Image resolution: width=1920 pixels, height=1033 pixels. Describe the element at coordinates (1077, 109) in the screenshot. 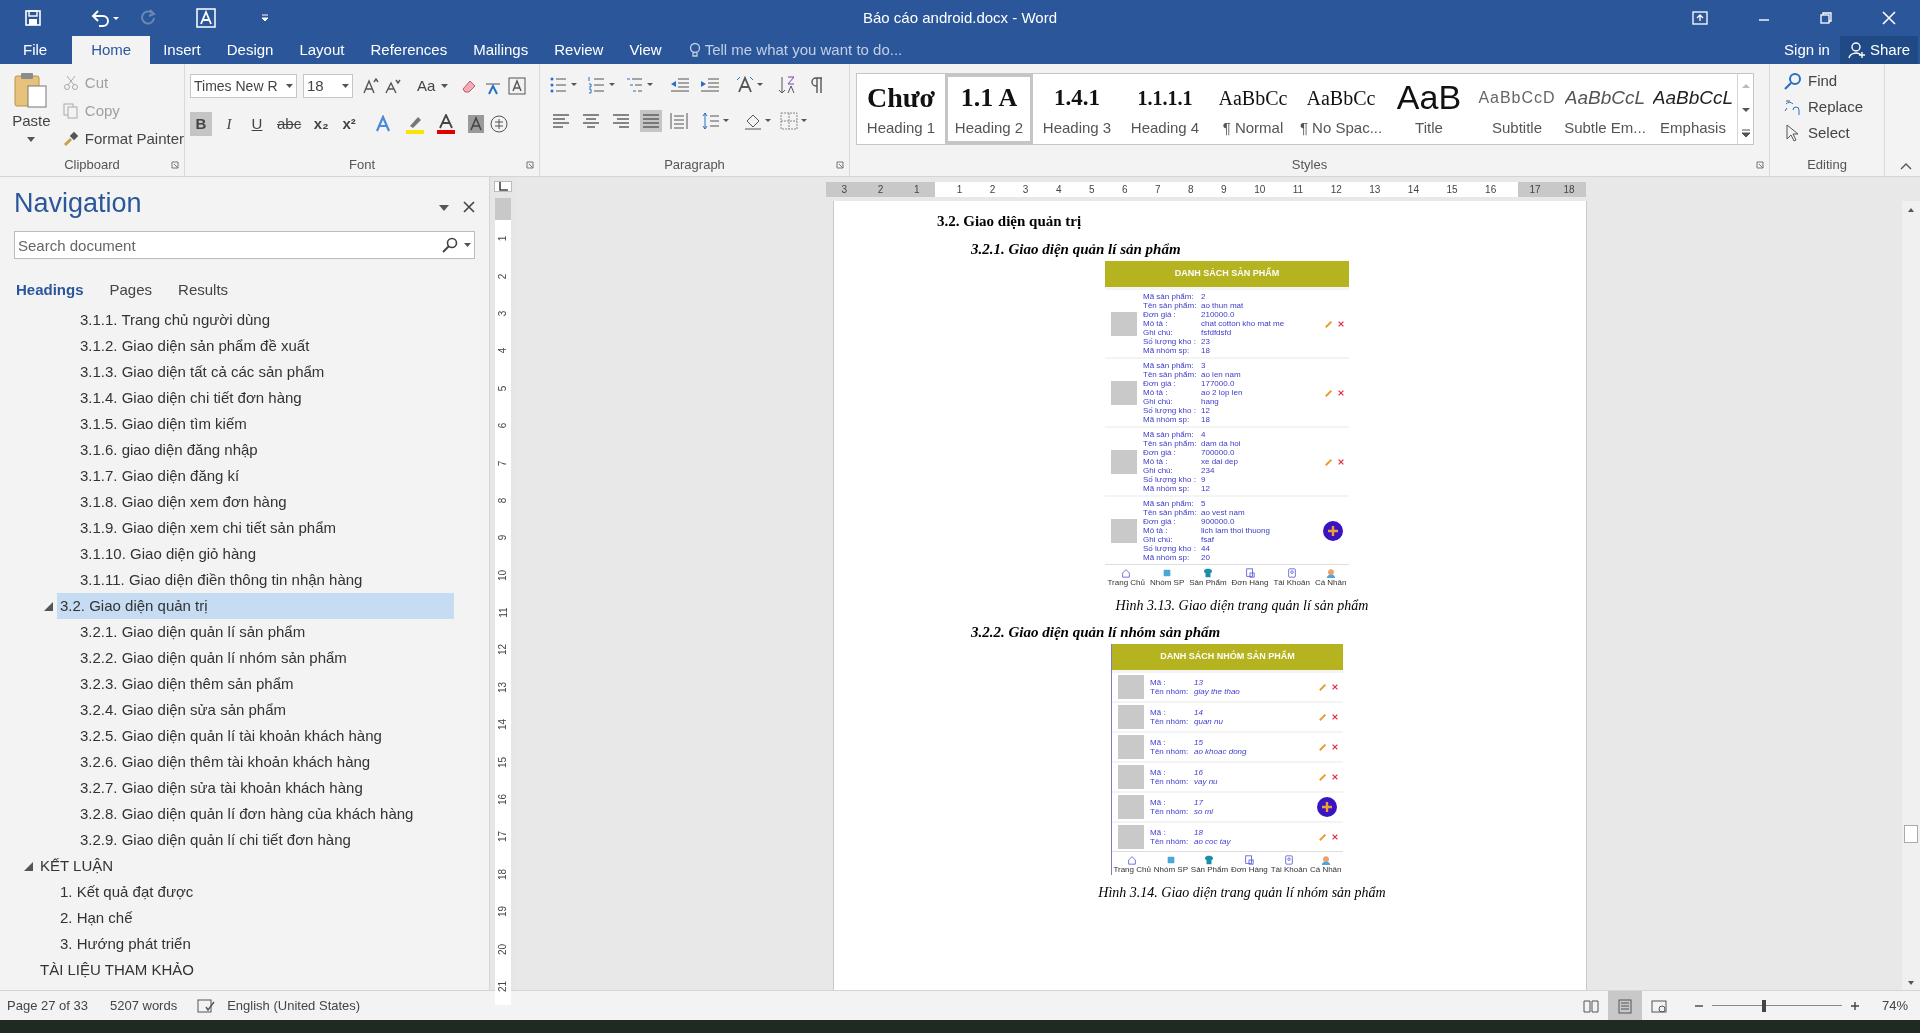

I see `style-item: 1.4.1 Heading 3` at that location.